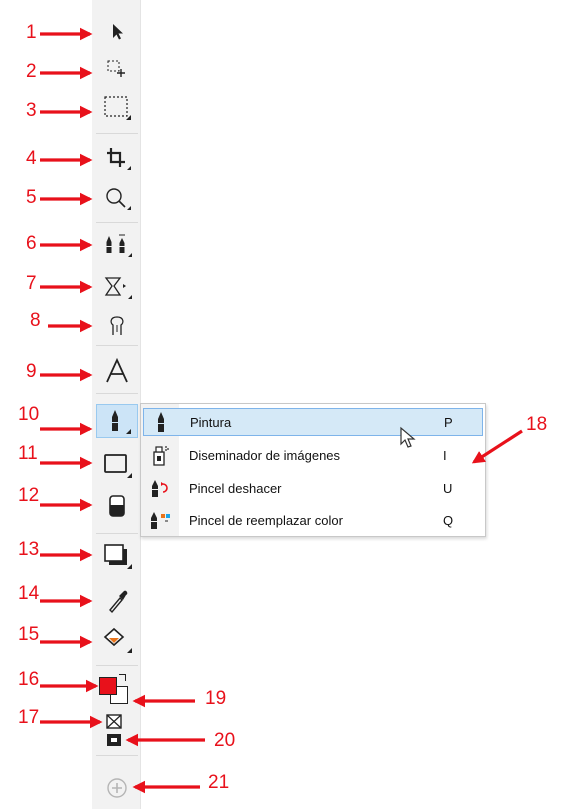 The height and width of the screenshot is (809, 561). What do you see at coordinates (29, 549) in the screenshot?
I see `callout-number: 13` at bounding box center [29, 549].